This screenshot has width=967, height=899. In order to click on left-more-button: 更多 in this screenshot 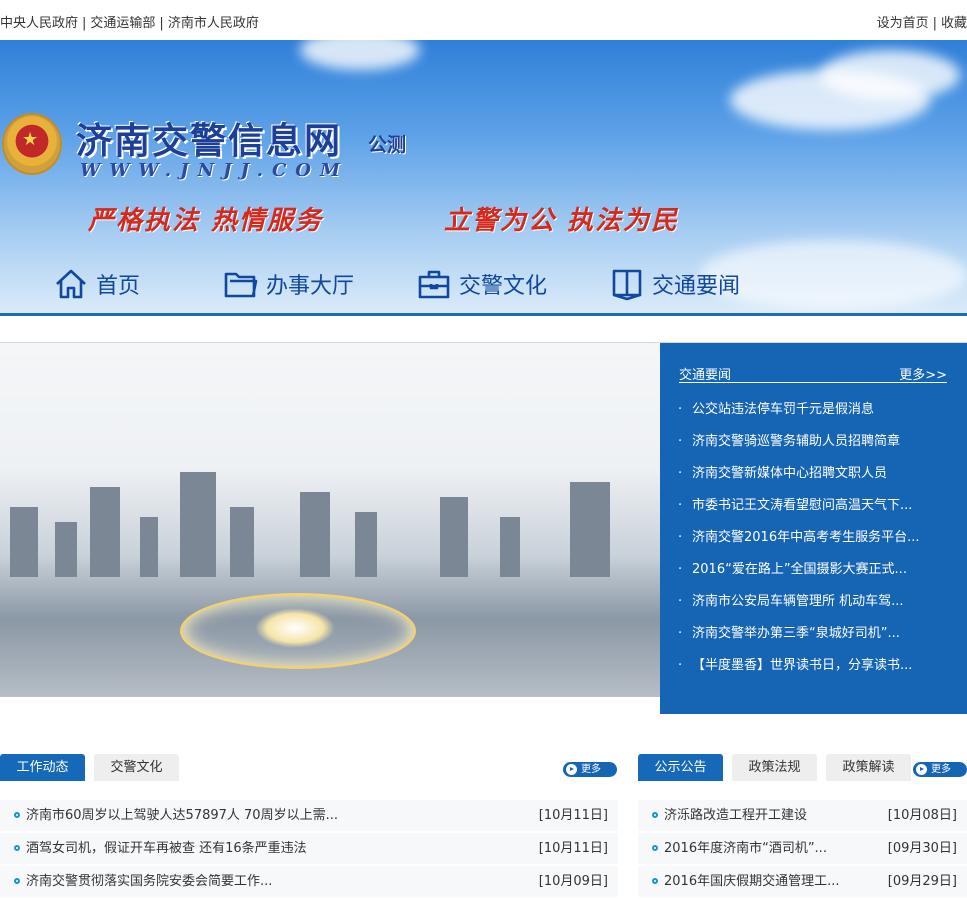, I will do `click(590, 769)`.